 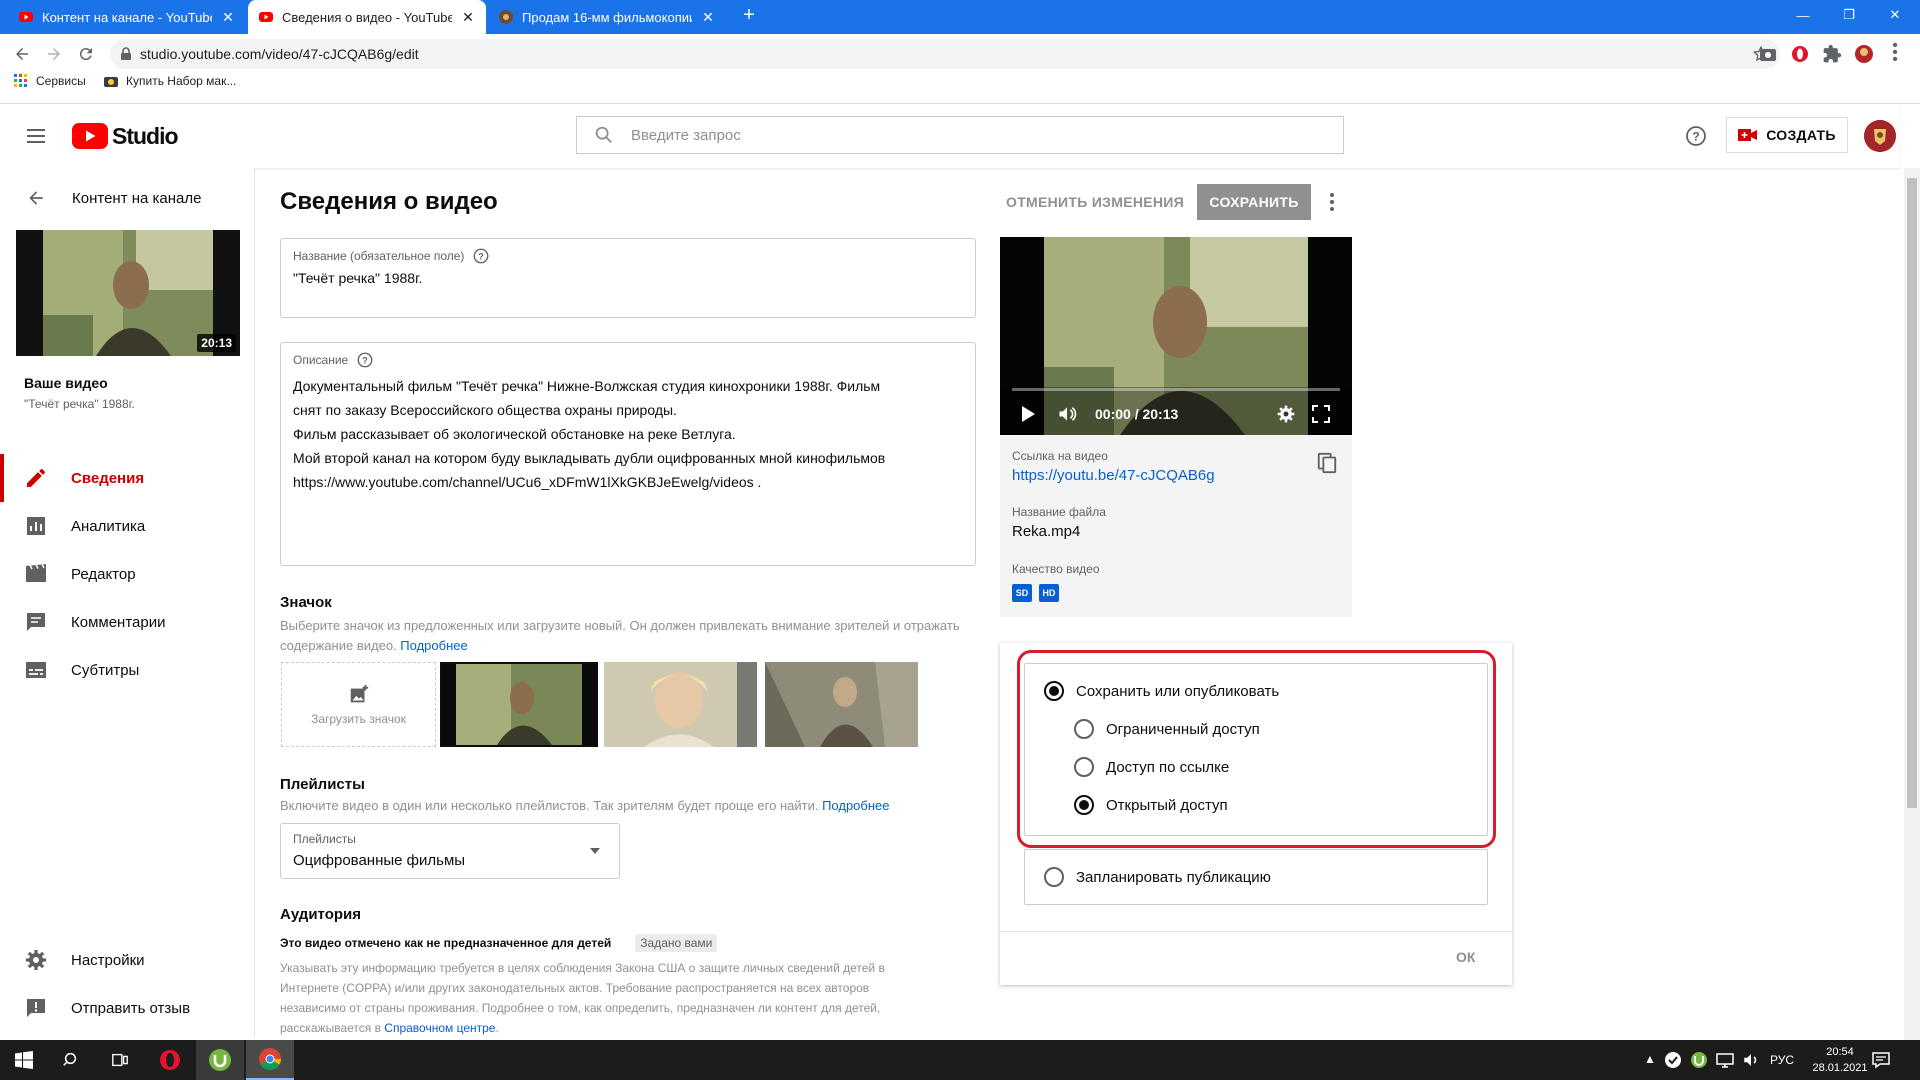 What do you see at coordinates (519, 704) in the screenshot?
I see `thumbnail-option-selected` at bounding box center [519, 704].